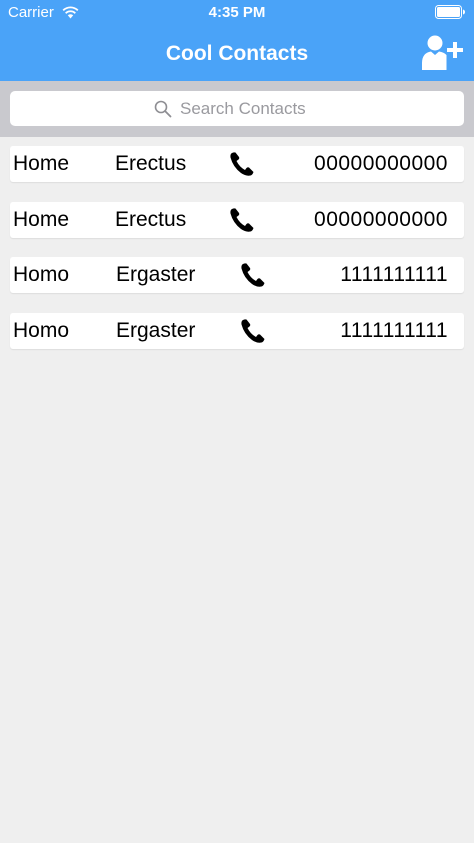 The height and width of the screenshot is (843, 474). Describe the element at coordinates (250, 108) in the screenshot. I see `search-input` at that location.